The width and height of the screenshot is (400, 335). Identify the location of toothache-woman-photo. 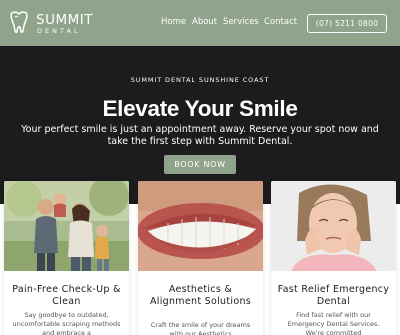
(333, 226).